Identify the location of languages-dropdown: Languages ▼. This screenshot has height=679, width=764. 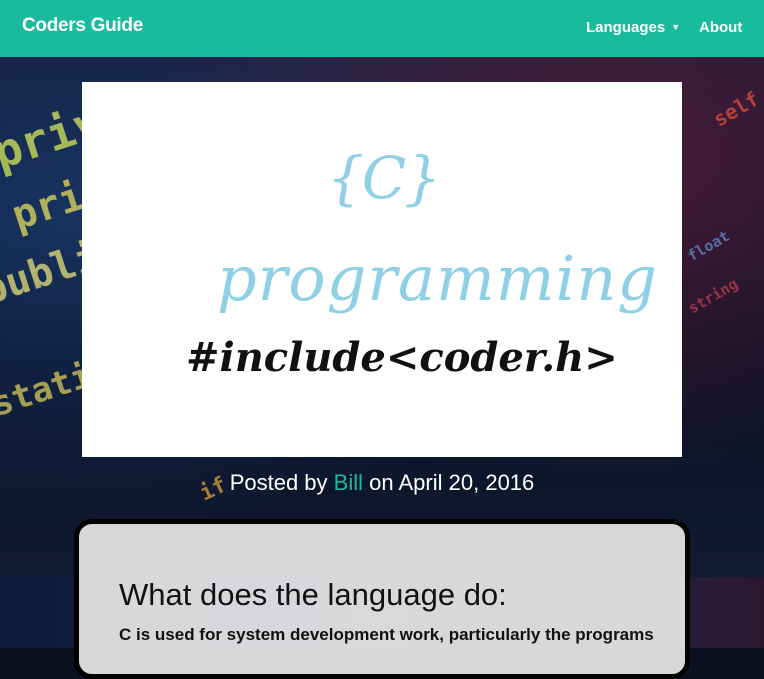
(633, 27).